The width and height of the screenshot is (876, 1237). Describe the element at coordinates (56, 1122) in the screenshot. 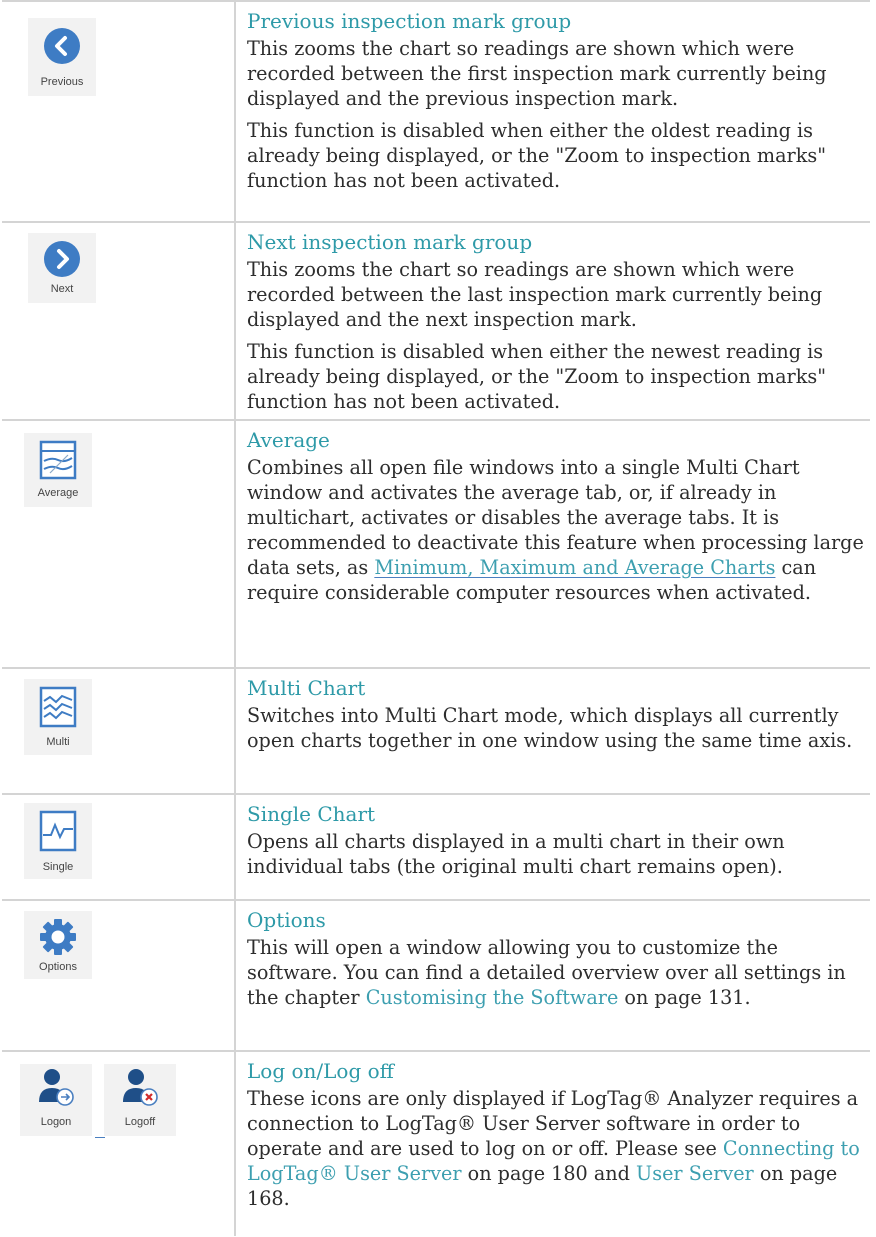

I see `logon-label: Logon` at that location.